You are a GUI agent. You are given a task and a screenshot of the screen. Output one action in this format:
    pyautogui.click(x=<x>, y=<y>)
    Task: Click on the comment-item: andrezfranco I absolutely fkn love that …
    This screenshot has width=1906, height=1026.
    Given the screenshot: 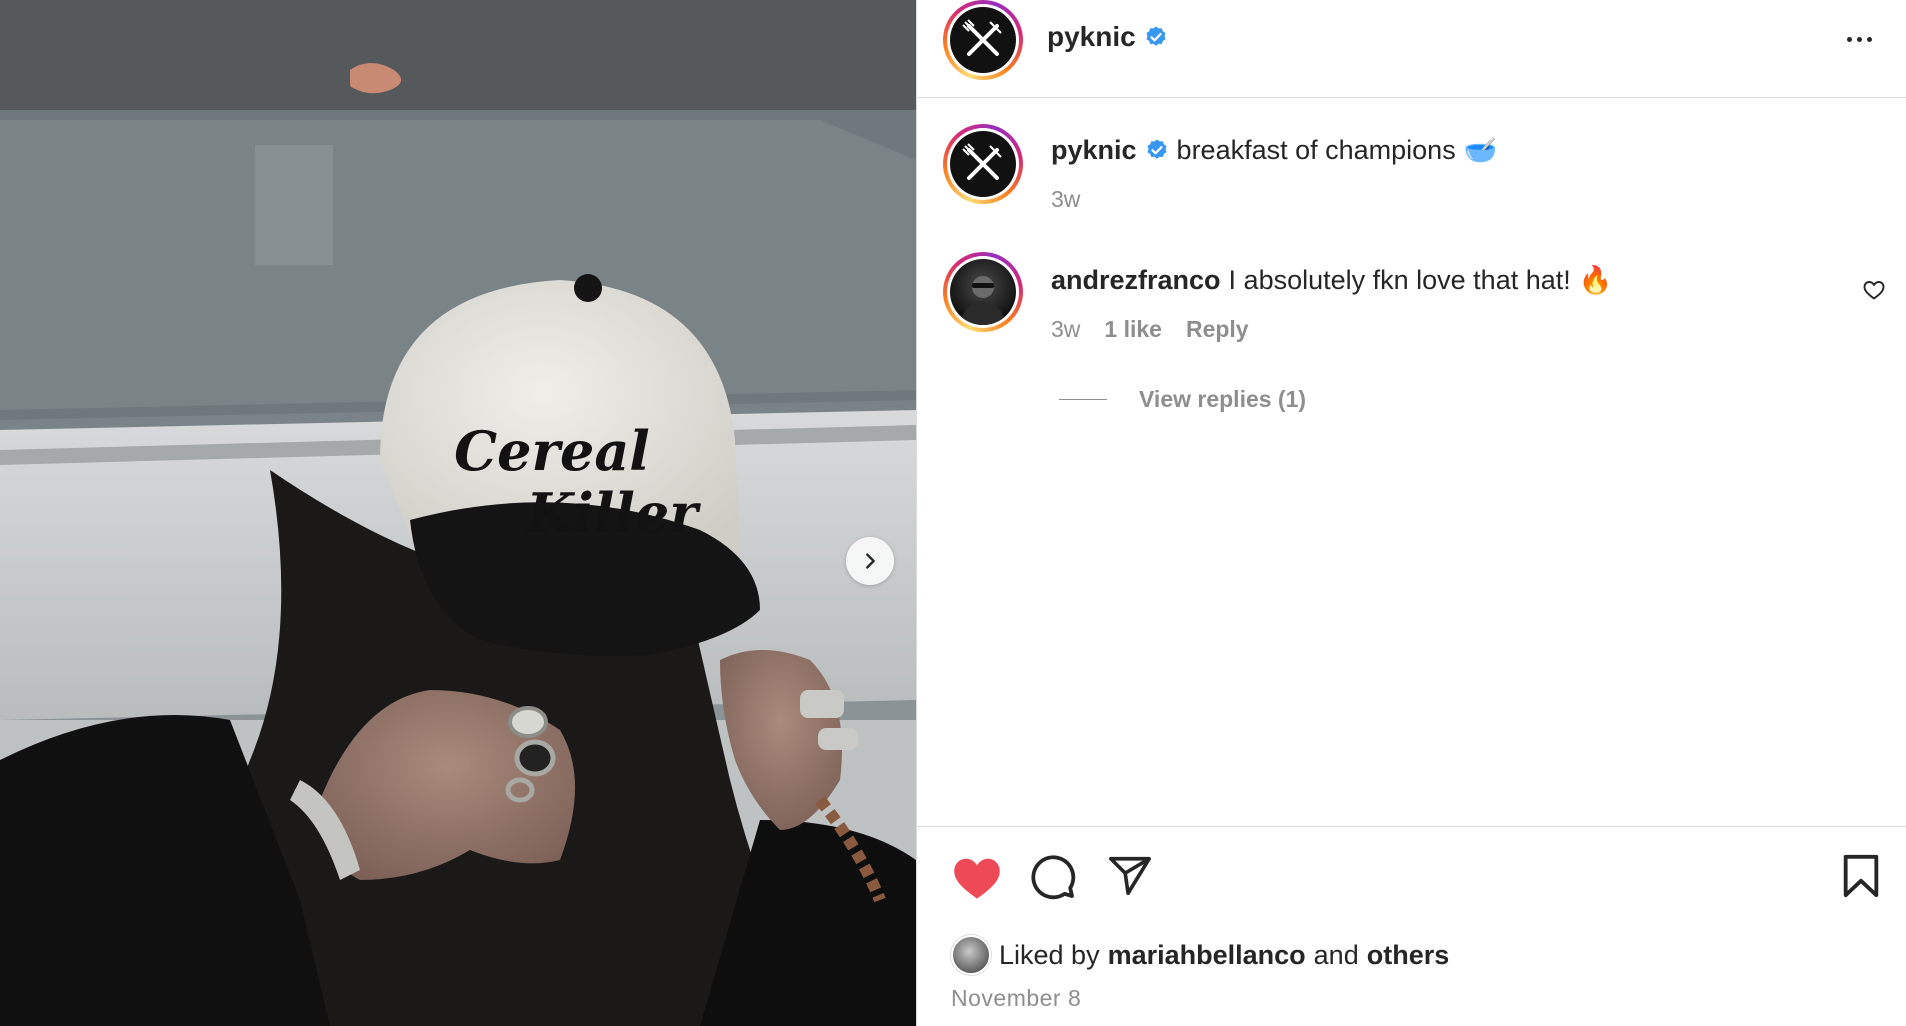 What is the action you would take?
    pyautogui.click(x=1411, y=337)
    